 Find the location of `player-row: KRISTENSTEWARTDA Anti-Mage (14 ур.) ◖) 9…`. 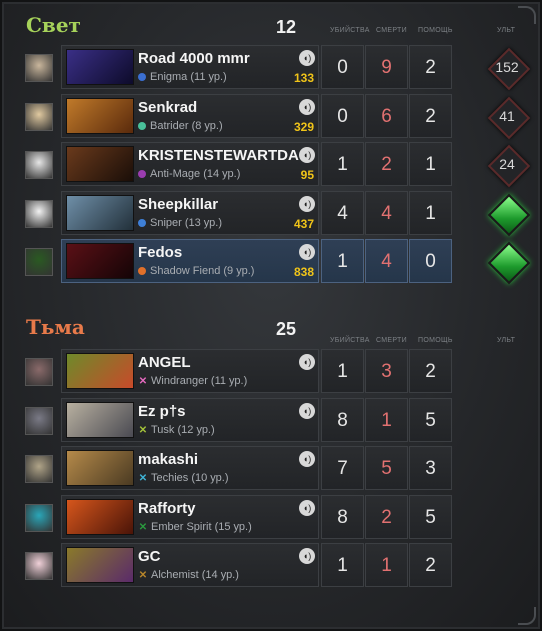

player-row: KRISTENSTEWARTDA Anti-Mage (14 ур.) ◖) 9… is located at coordinates (271, 165).